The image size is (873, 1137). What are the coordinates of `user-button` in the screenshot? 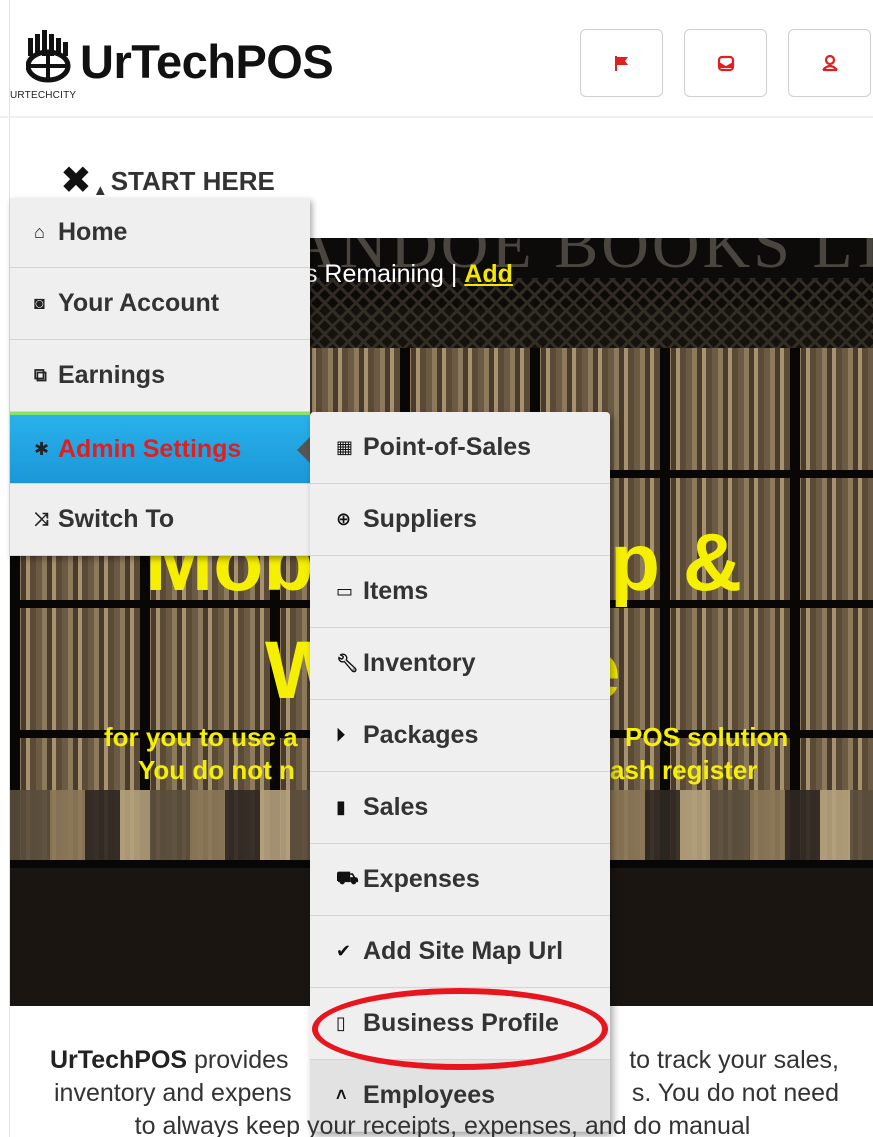 It's located at (829, 63).